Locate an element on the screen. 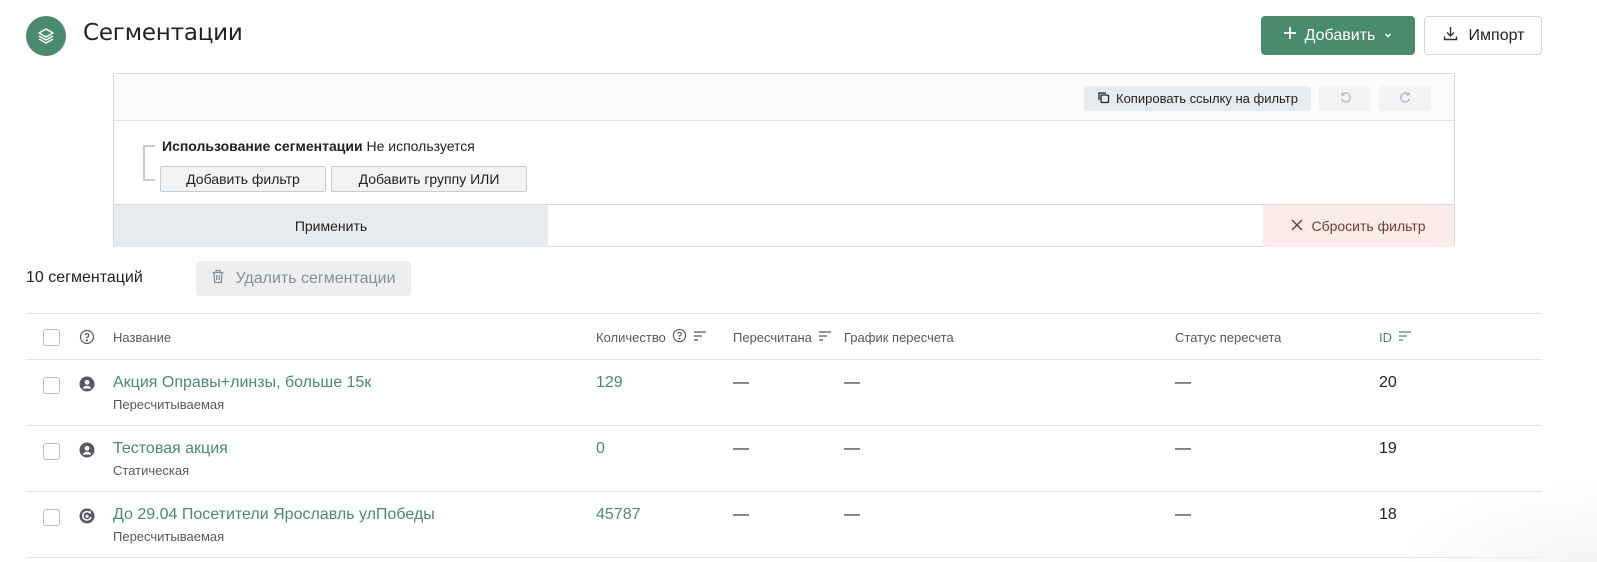  column-count-label: Количество is located at coordinates (631, 337).